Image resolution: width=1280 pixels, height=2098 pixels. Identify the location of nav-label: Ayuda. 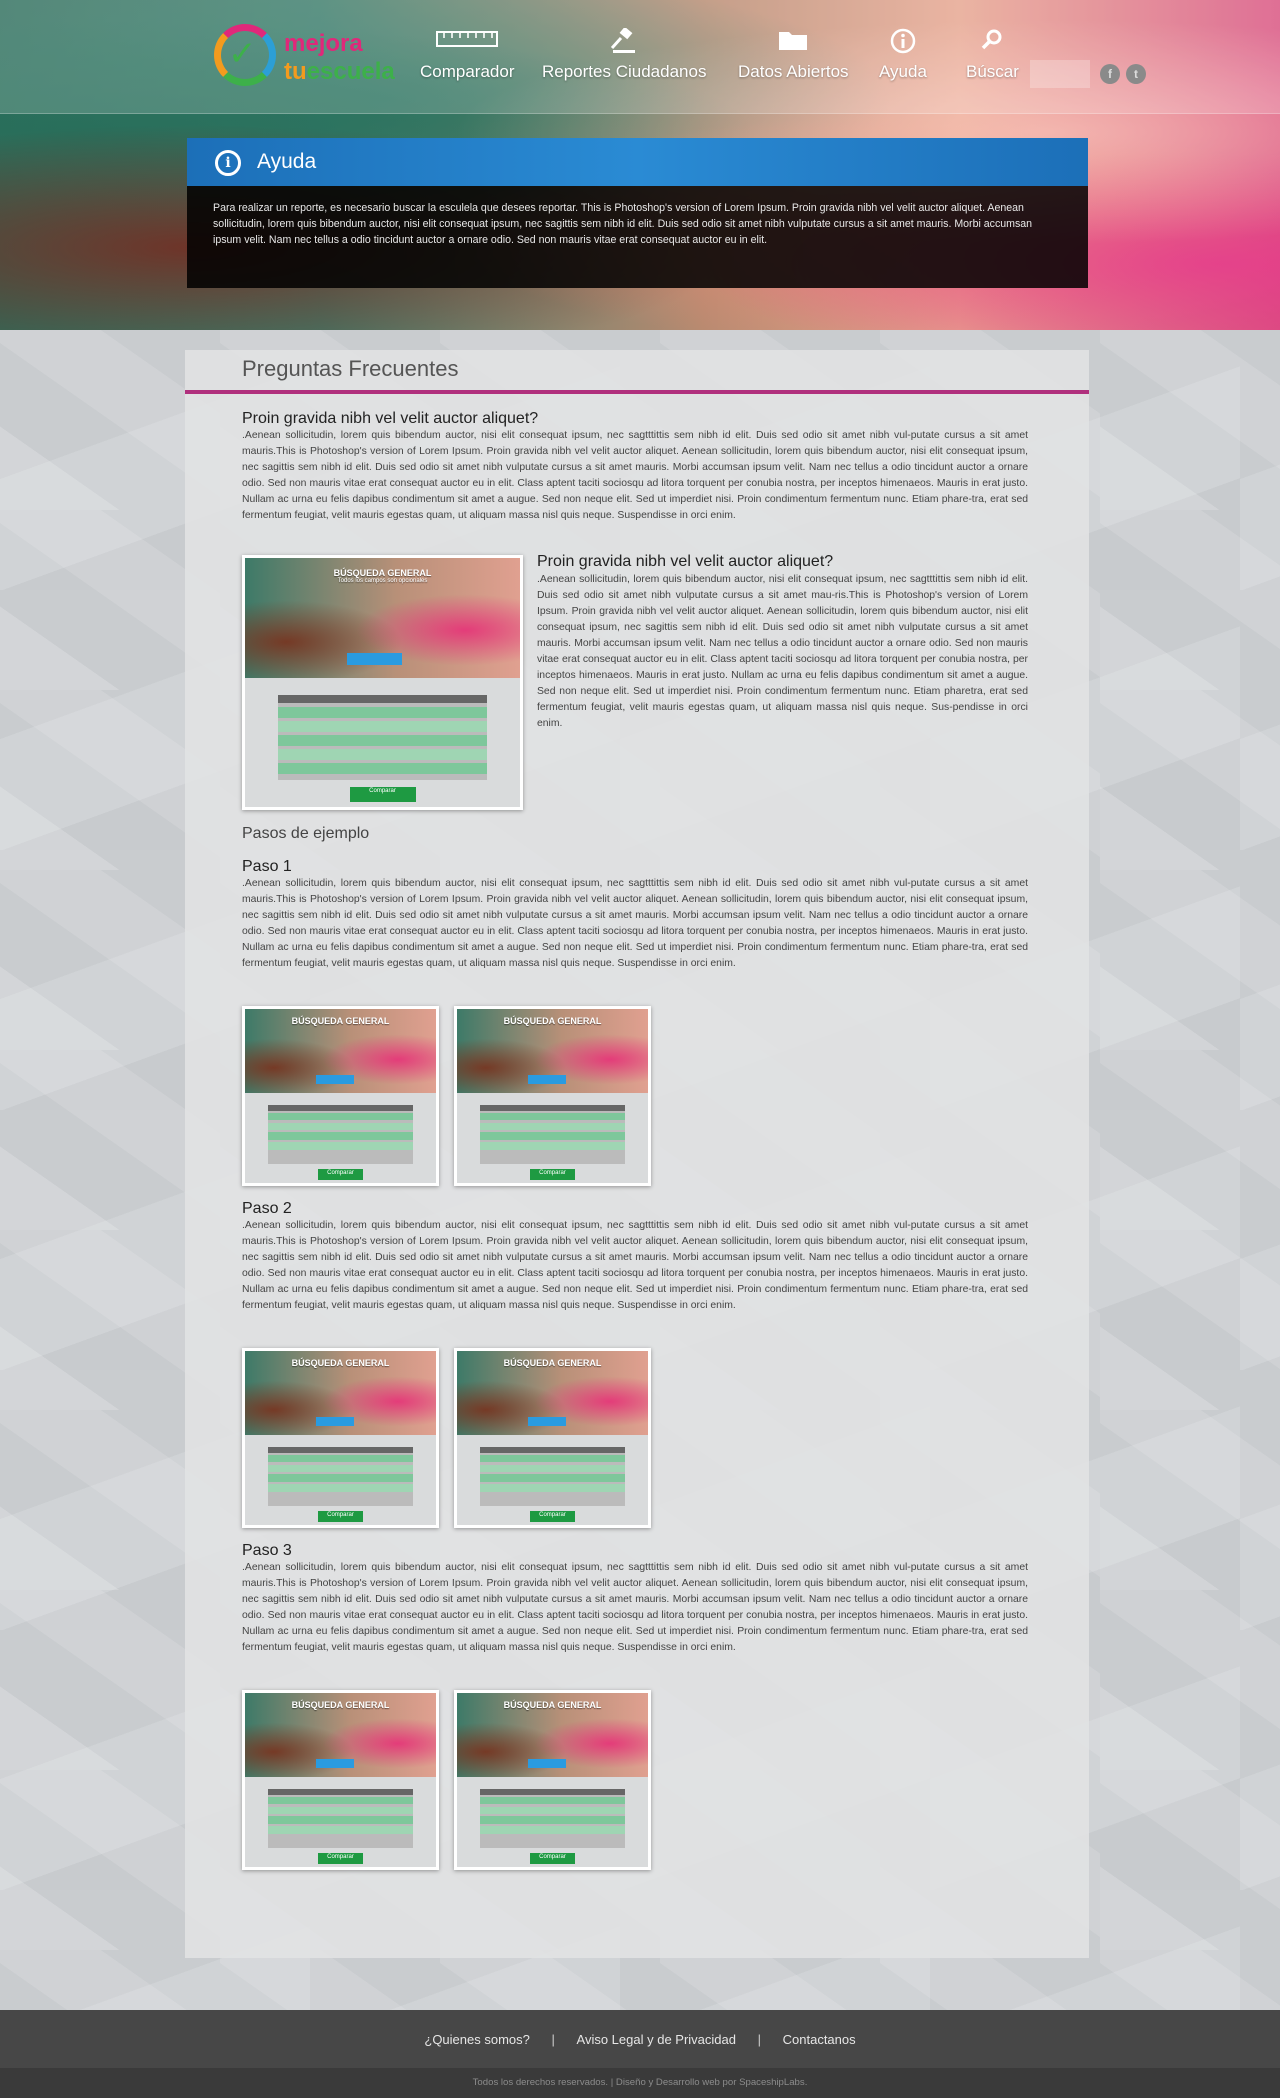
(903, 71).